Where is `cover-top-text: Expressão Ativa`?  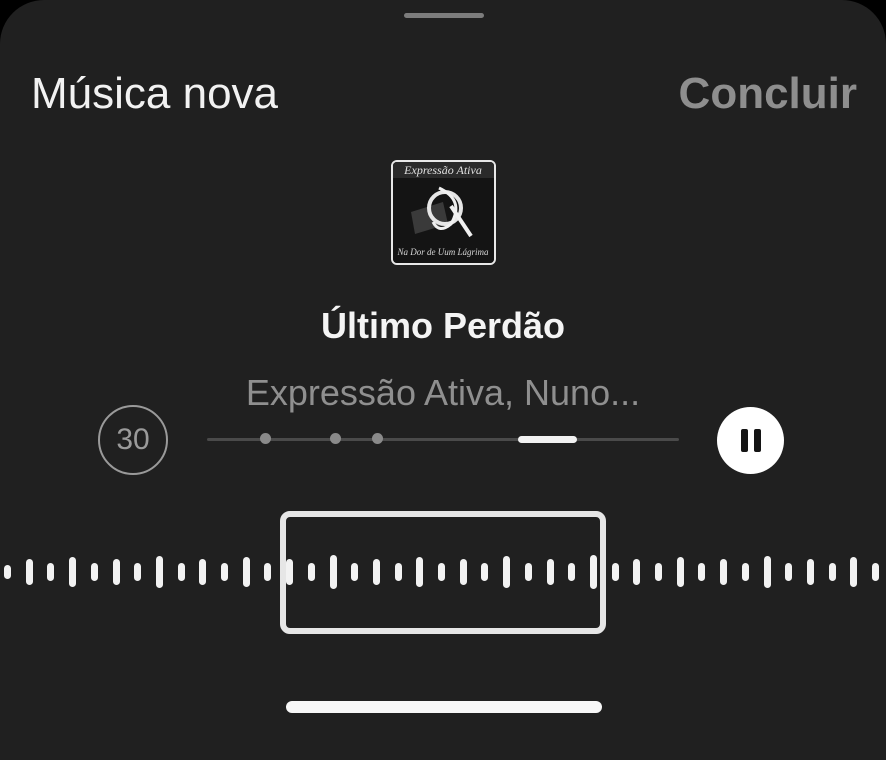
cover-top-text: Expressão Ativa is located at coordinates (442, 170).